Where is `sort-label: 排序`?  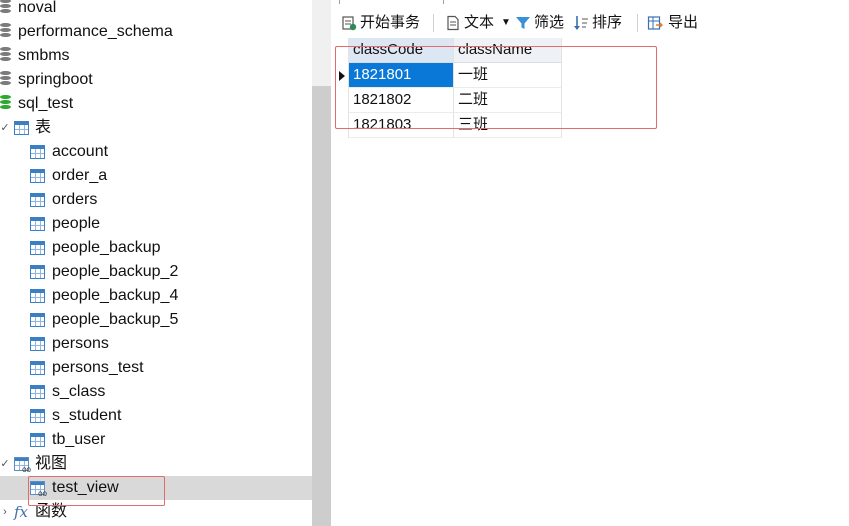 sort-label: 排序 is located at coordinates (607, 22).